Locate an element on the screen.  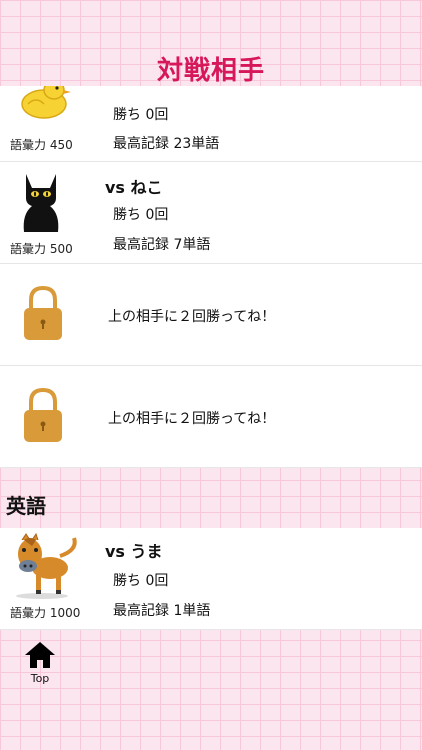
cat-icon is located at coordinates (41, 203).